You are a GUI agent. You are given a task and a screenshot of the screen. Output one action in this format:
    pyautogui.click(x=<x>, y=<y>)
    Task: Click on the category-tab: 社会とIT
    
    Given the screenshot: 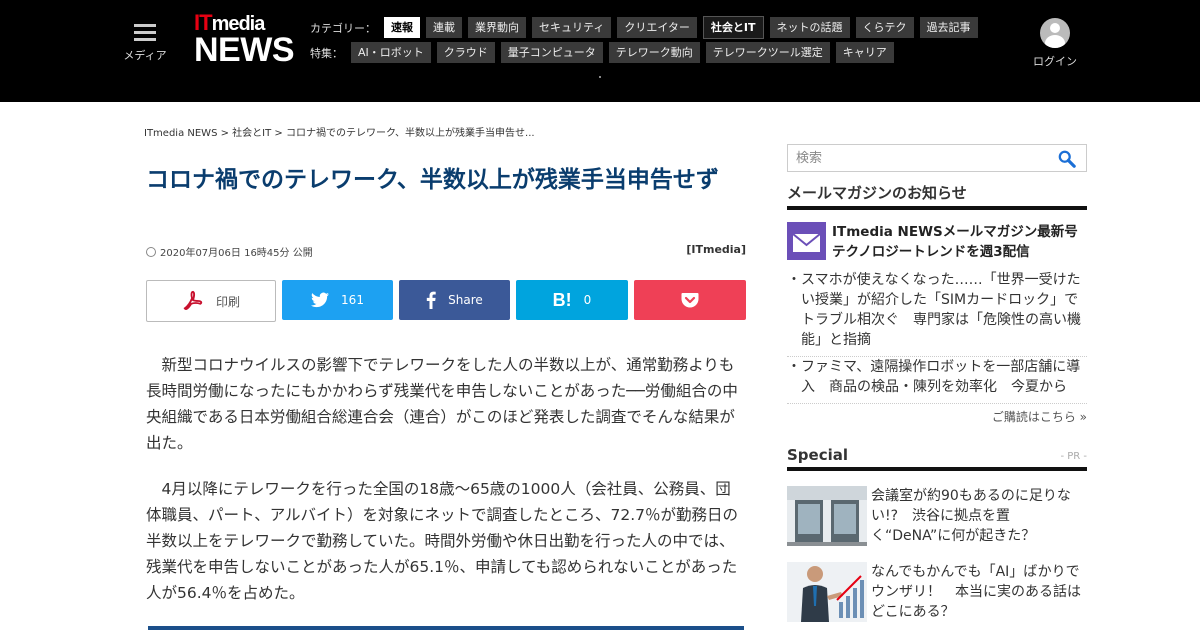 What is the action you would take?
    pyautogui.click(x=733, y=27)
    